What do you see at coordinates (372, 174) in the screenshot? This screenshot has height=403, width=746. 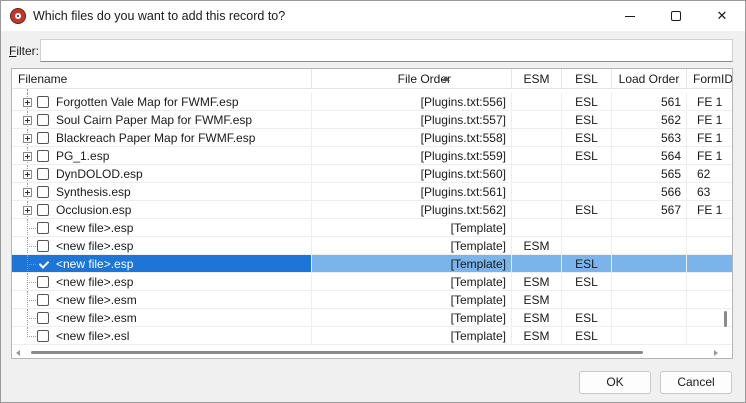 I see `table-row: DynDOLOD.esp [Plugins.txt:560] 565 62` at bounding box center [372, 174].